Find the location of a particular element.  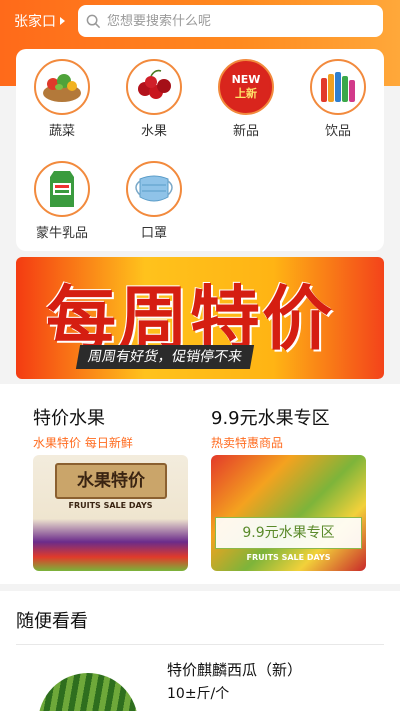

fruits-9-9-caption: FRUITS SALE DAYS is located at coordinates (288, 557).